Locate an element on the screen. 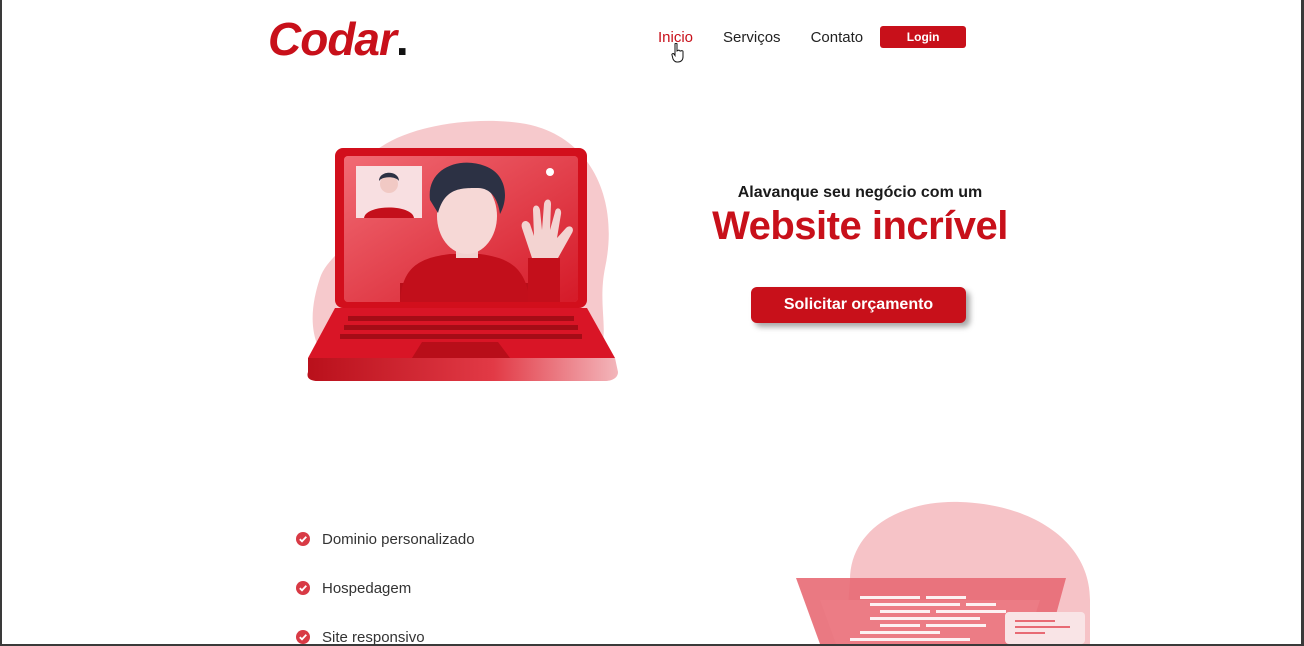 The height and width of the screenshot is (646, 1304). window-frame-left is located at coordinates (1, 323).